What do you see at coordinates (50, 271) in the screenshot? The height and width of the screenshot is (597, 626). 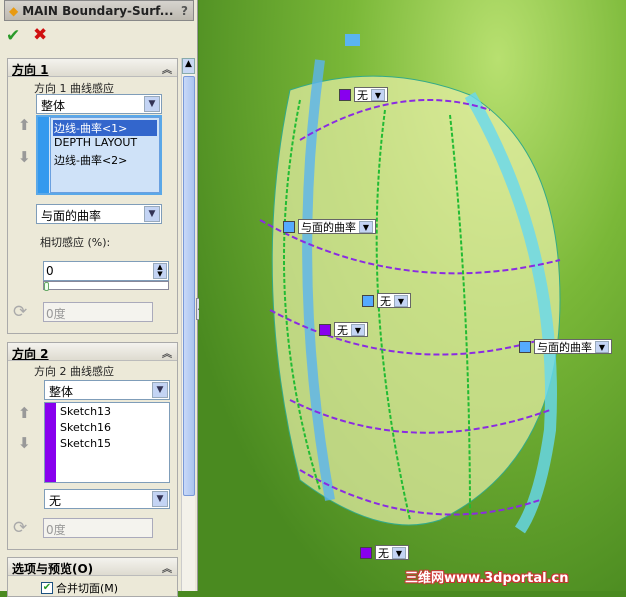 I see `tangent-influence-value: 0` at bounding box center [50, 271].